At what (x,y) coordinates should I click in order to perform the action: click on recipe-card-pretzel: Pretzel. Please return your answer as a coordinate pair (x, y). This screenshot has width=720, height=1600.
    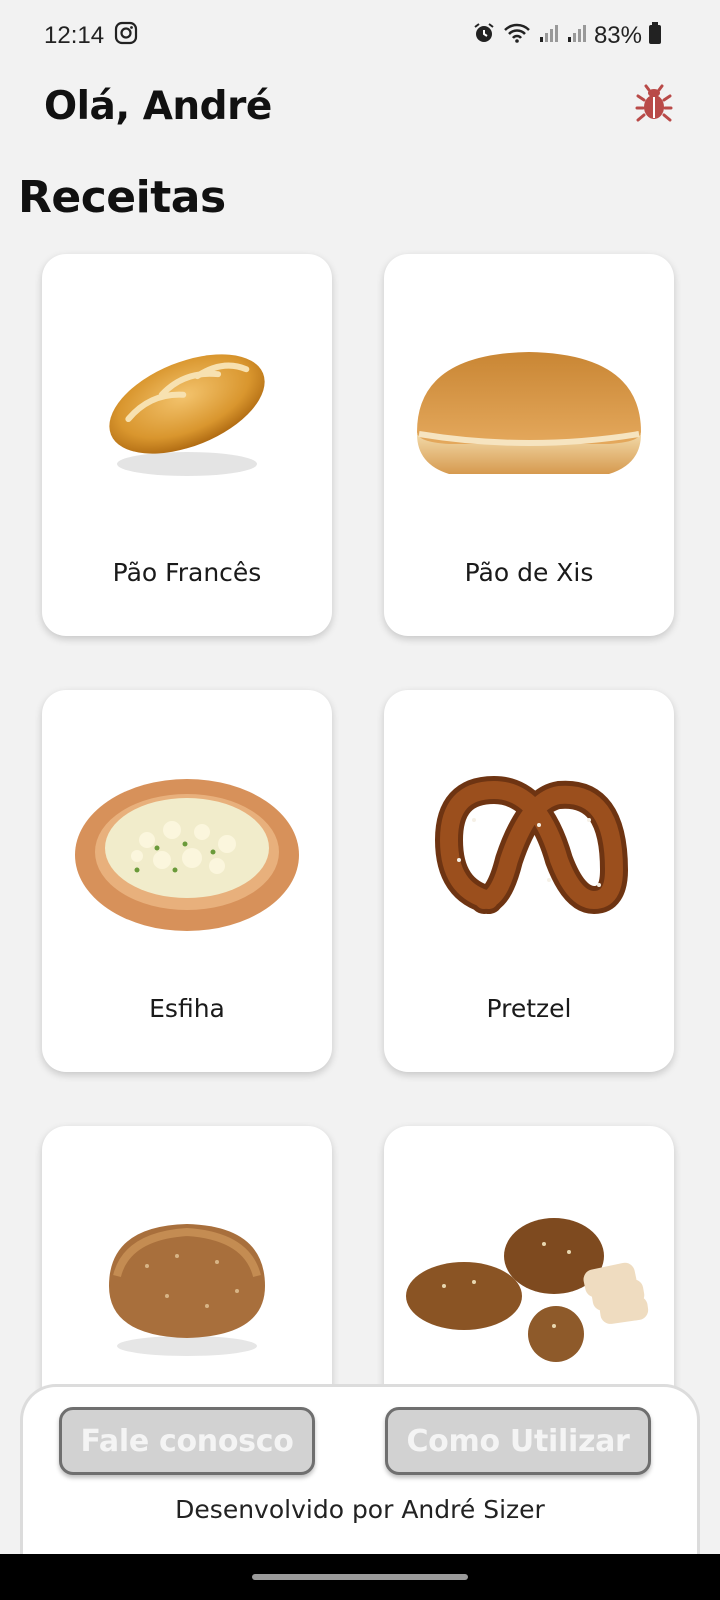
    Looking at the image, I should click on (529, 881).